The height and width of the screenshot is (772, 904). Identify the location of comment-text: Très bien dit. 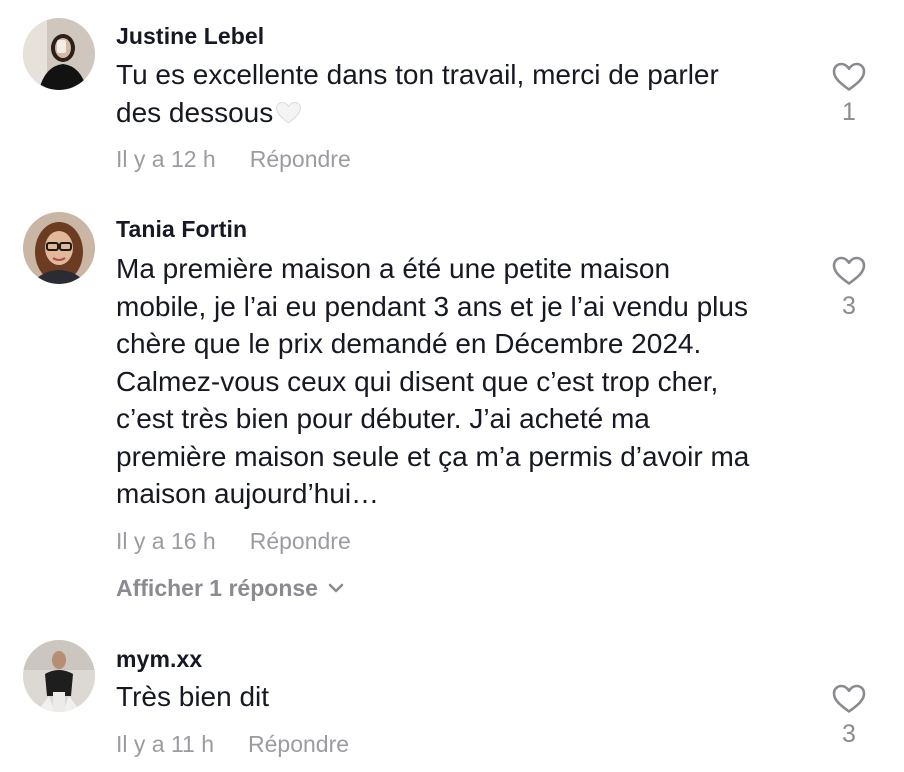
(193, 696).